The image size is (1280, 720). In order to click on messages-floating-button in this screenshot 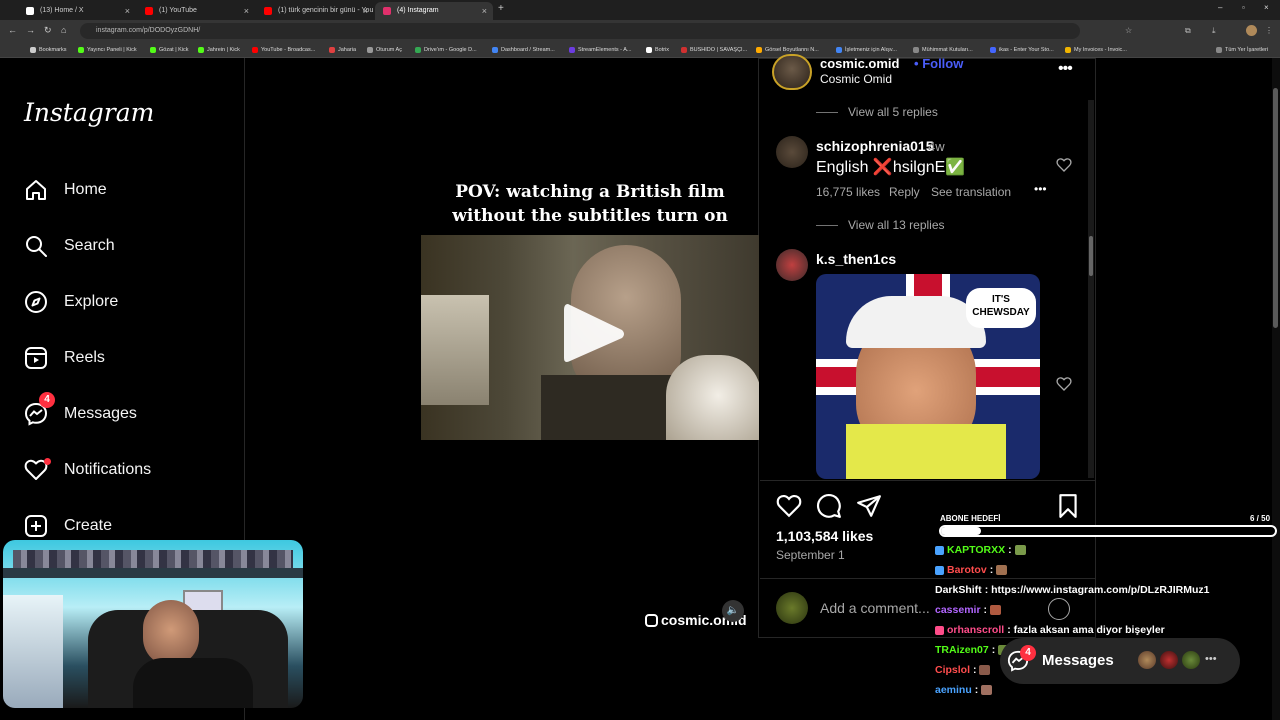, I will do `click(1120, 661)`.